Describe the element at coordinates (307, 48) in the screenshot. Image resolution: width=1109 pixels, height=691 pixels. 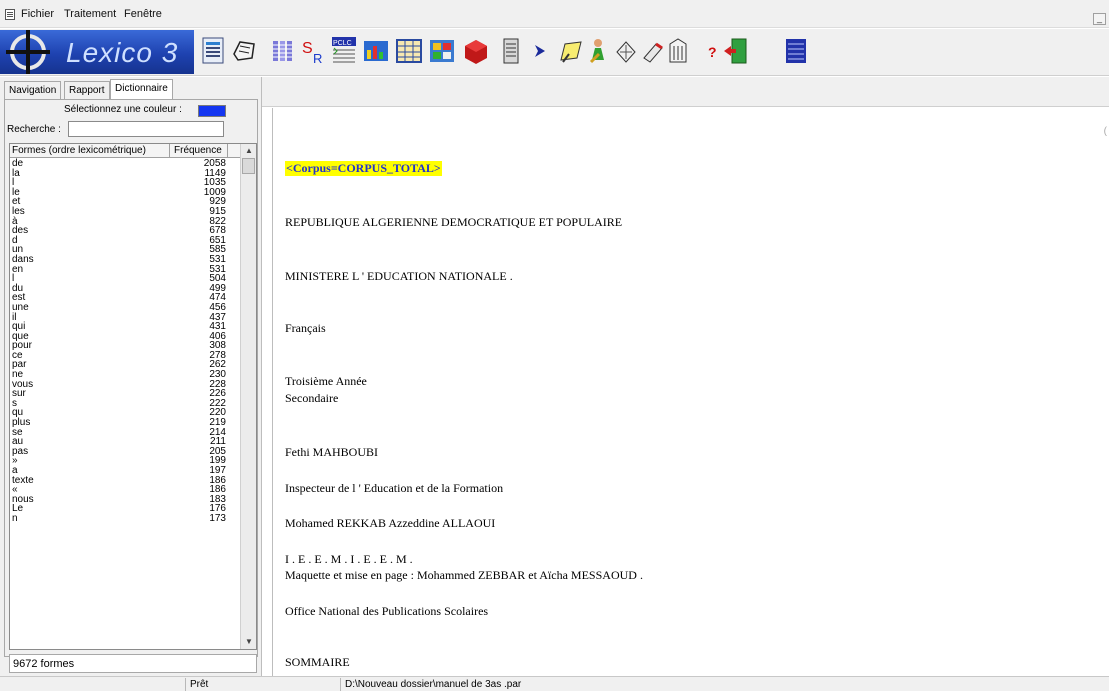
I see `svg-text: S` at that location.